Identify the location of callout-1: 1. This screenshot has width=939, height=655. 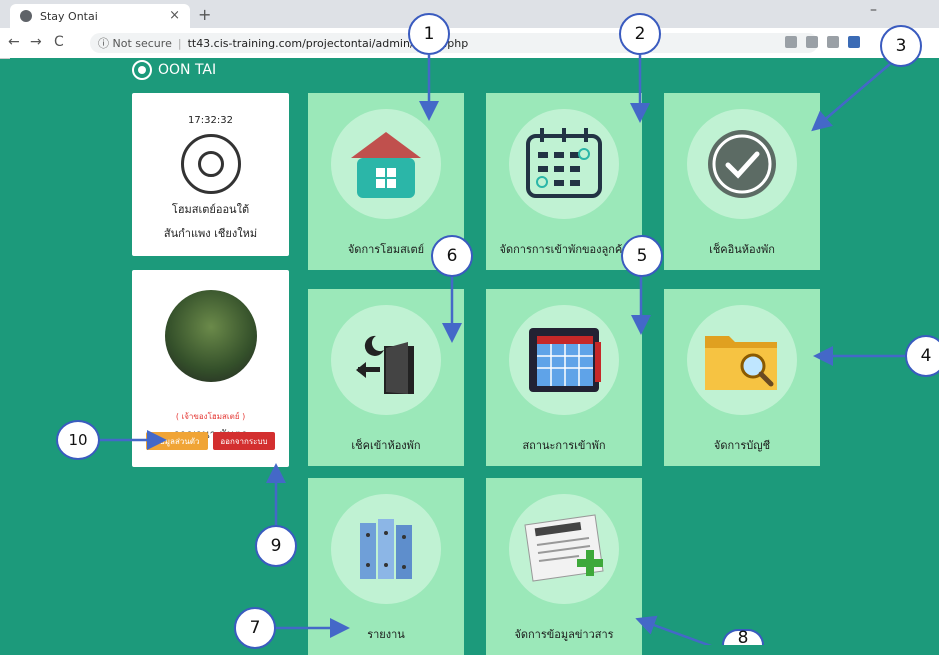
(429, 34).